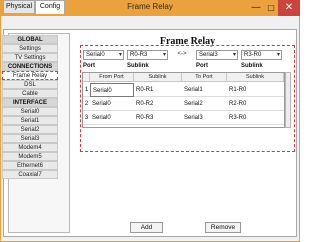  Describe the element at coordinates (204, 77) in the screenshot. I see `table-header-to-port: To Port` at that location.